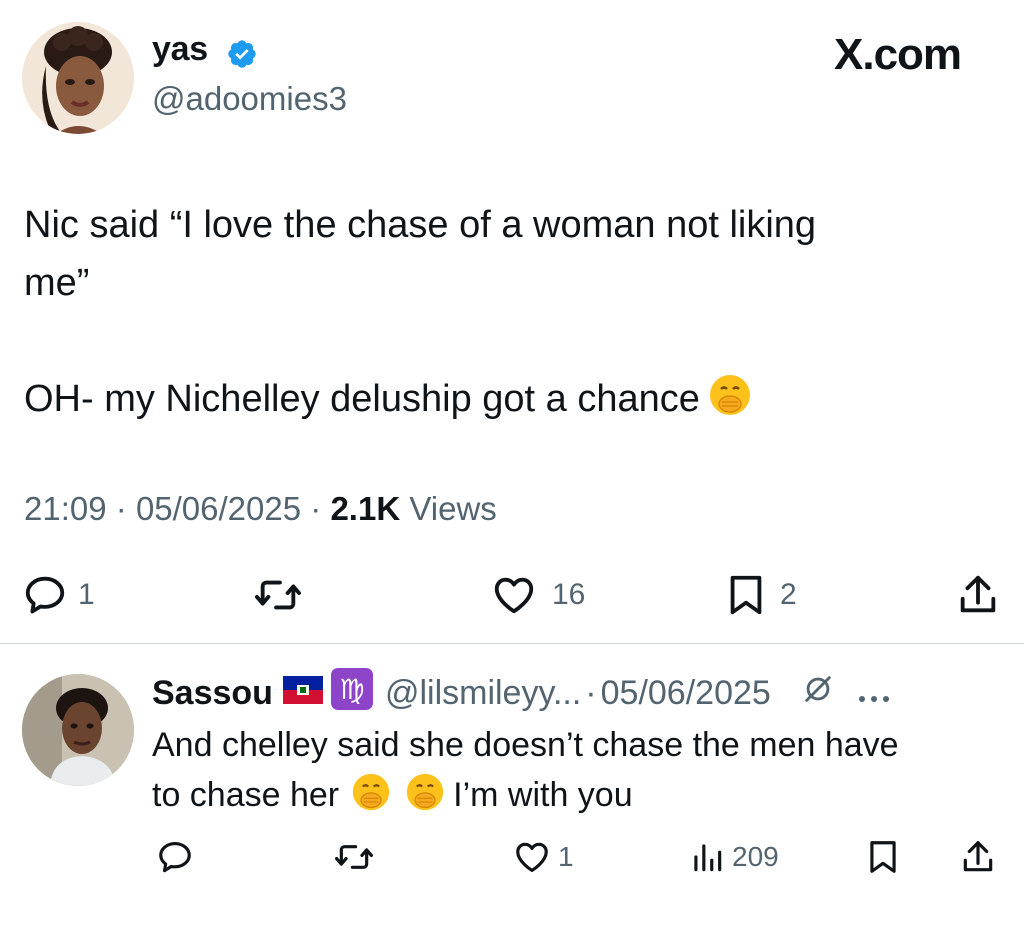  I want to click on share-button, so click(978, 595).